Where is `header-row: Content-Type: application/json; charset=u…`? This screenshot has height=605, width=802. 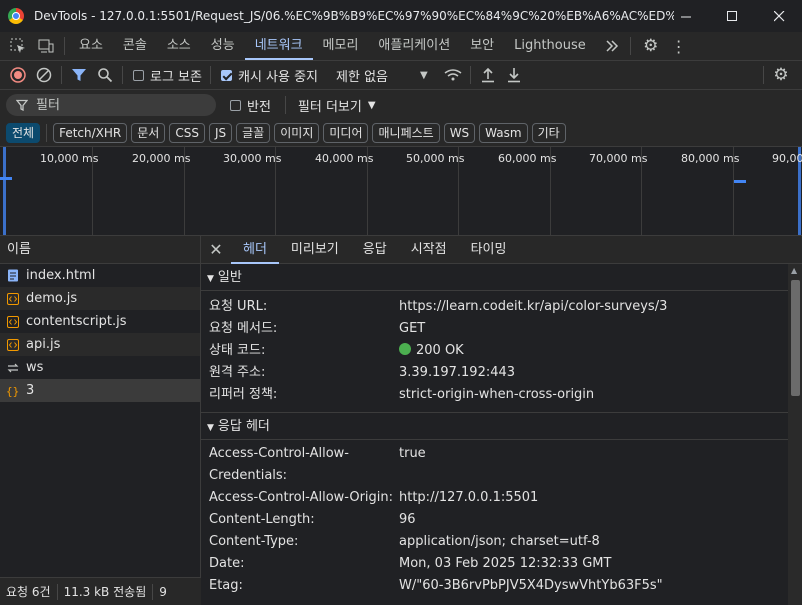
header-row: Content-Type: application/json; charset=u… is located at coordinates (501, 542).